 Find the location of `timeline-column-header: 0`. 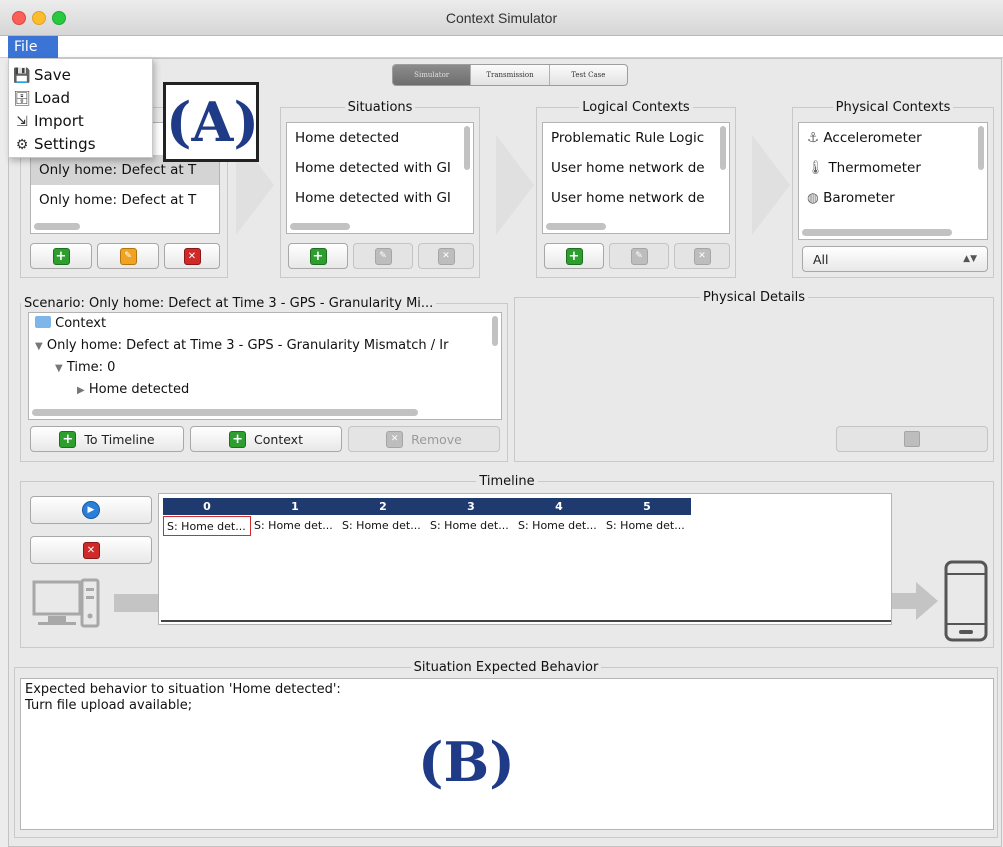

timeline-column-header: 0 is located at coordinates (207, 506).